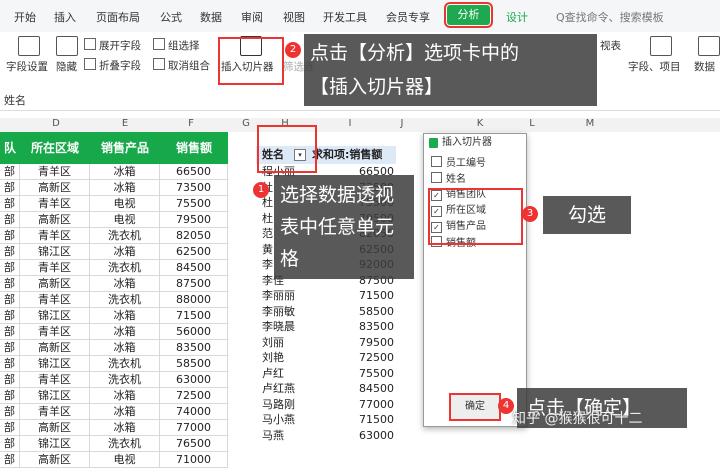  I want to click on name-box: 姓名, so click(15, 100).